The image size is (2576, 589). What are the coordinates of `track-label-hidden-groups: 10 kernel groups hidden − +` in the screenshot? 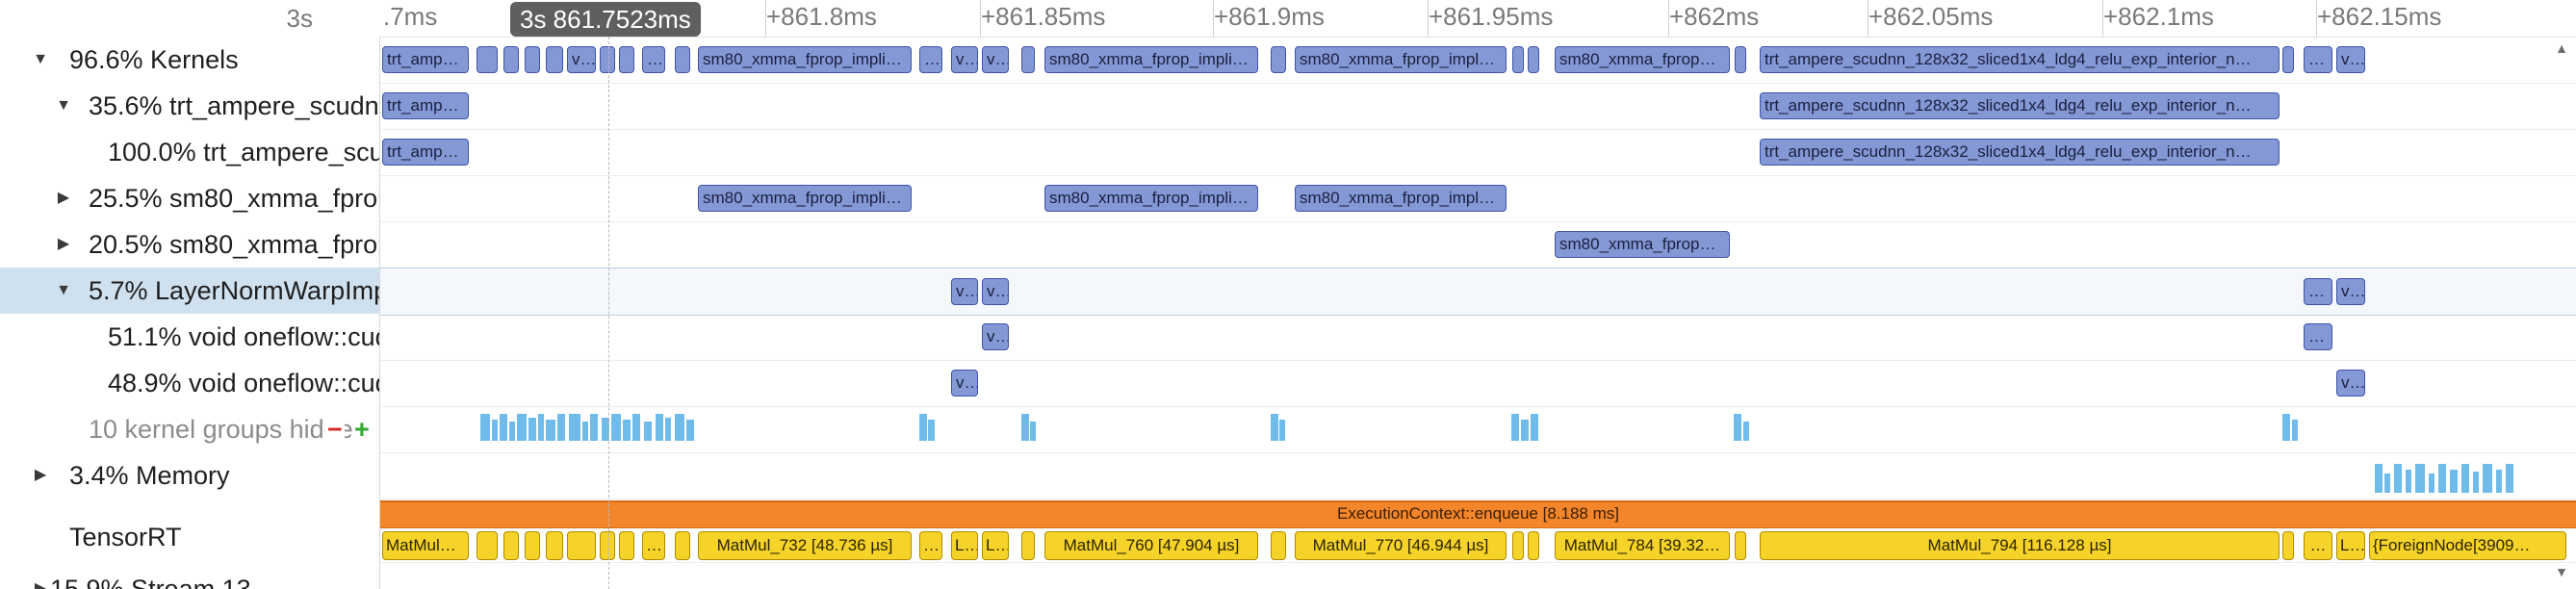 It's located at (190, 429).